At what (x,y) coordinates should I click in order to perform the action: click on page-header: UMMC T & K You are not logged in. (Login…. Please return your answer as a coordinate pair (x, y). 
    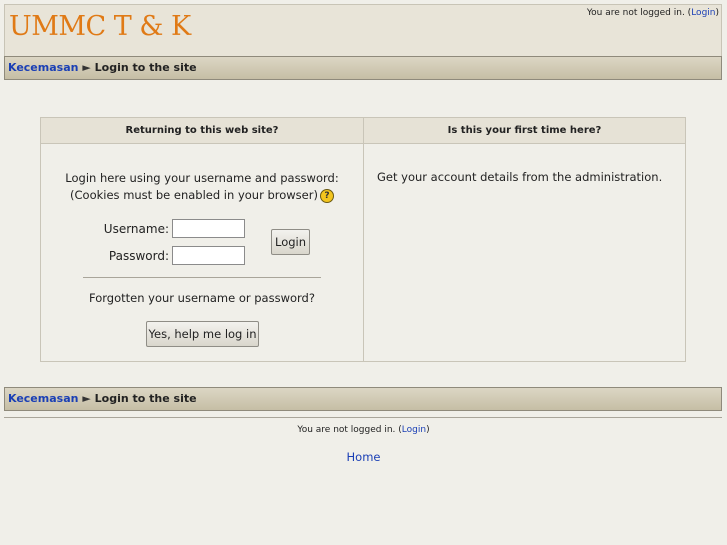
    Looking at the image, I should click on (363, 30).